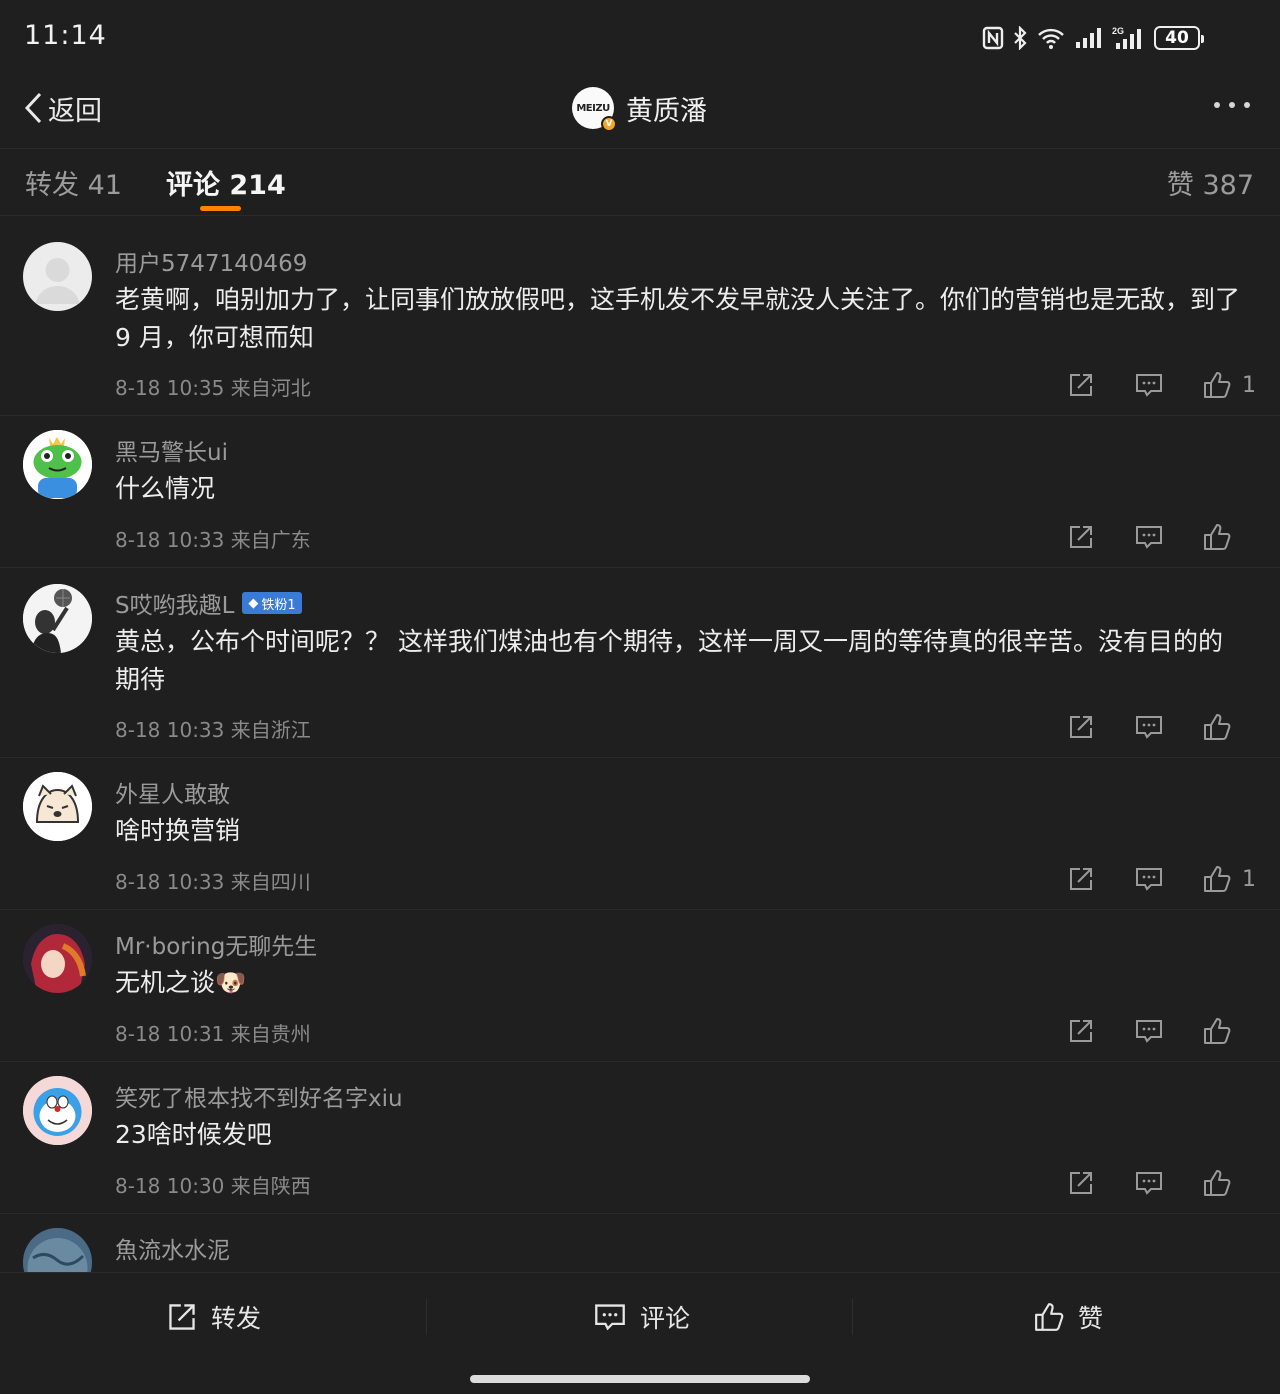  I want to click on comment-label: 评论, so click(665, 1318).